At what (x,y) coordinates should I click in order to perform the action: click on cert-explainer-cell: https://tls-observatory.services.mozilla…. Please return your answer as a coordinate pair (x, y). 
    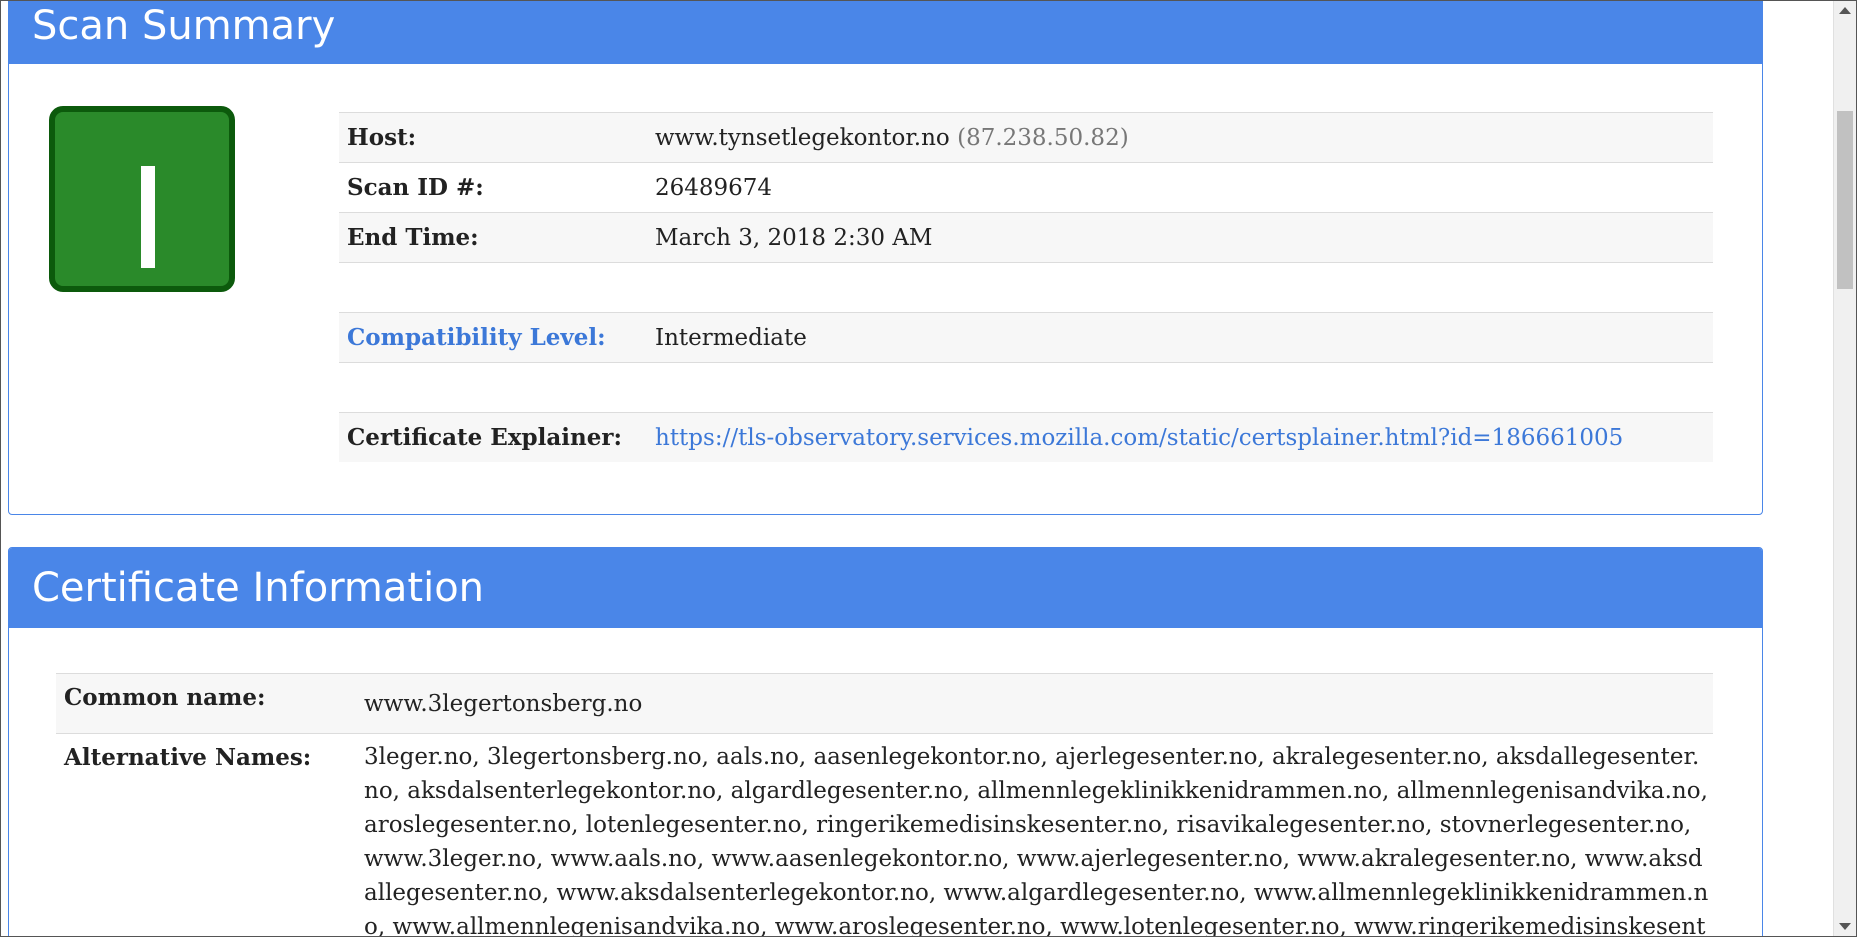
    Looking at the image, I should click on (1180, 437).